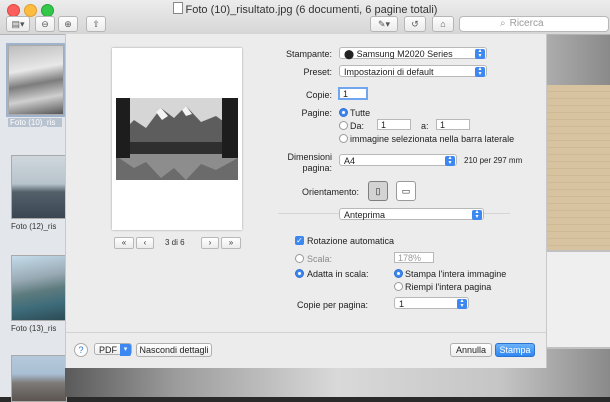  I want to click on chevron-down-icon: ▾, so click(125, 350).